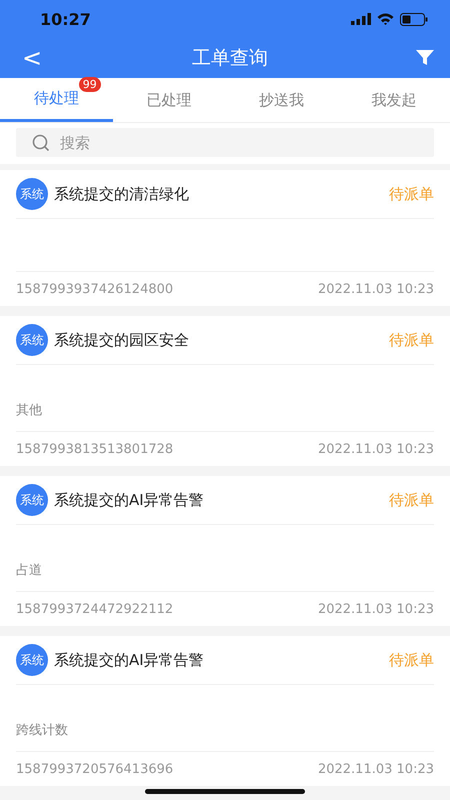 The image size is (450, 800). Describe the element at coordinates (281, 100) in the screenshot. I see `tab: 抄送我` at that location.